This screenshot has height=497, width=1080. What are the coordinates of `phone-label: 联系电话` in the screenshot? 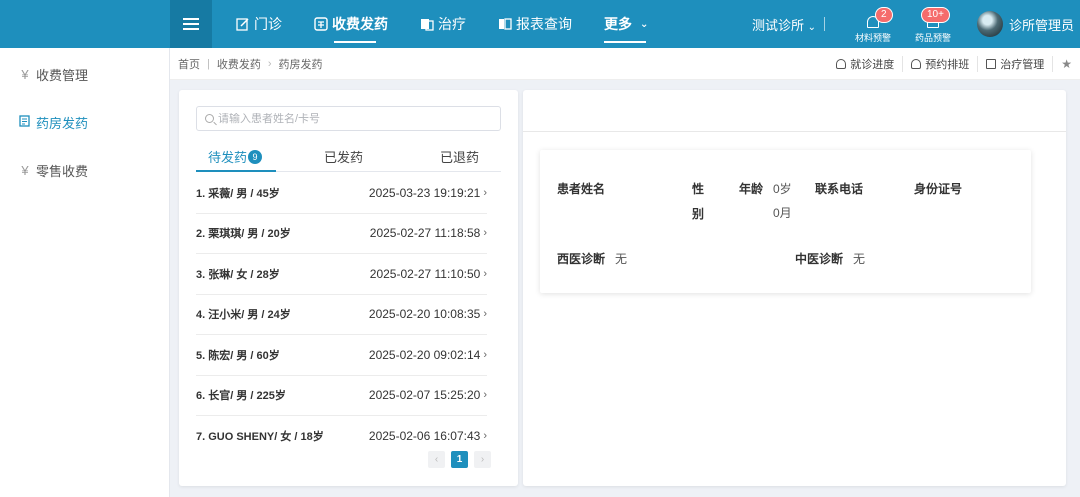 It's located at (839, 189).